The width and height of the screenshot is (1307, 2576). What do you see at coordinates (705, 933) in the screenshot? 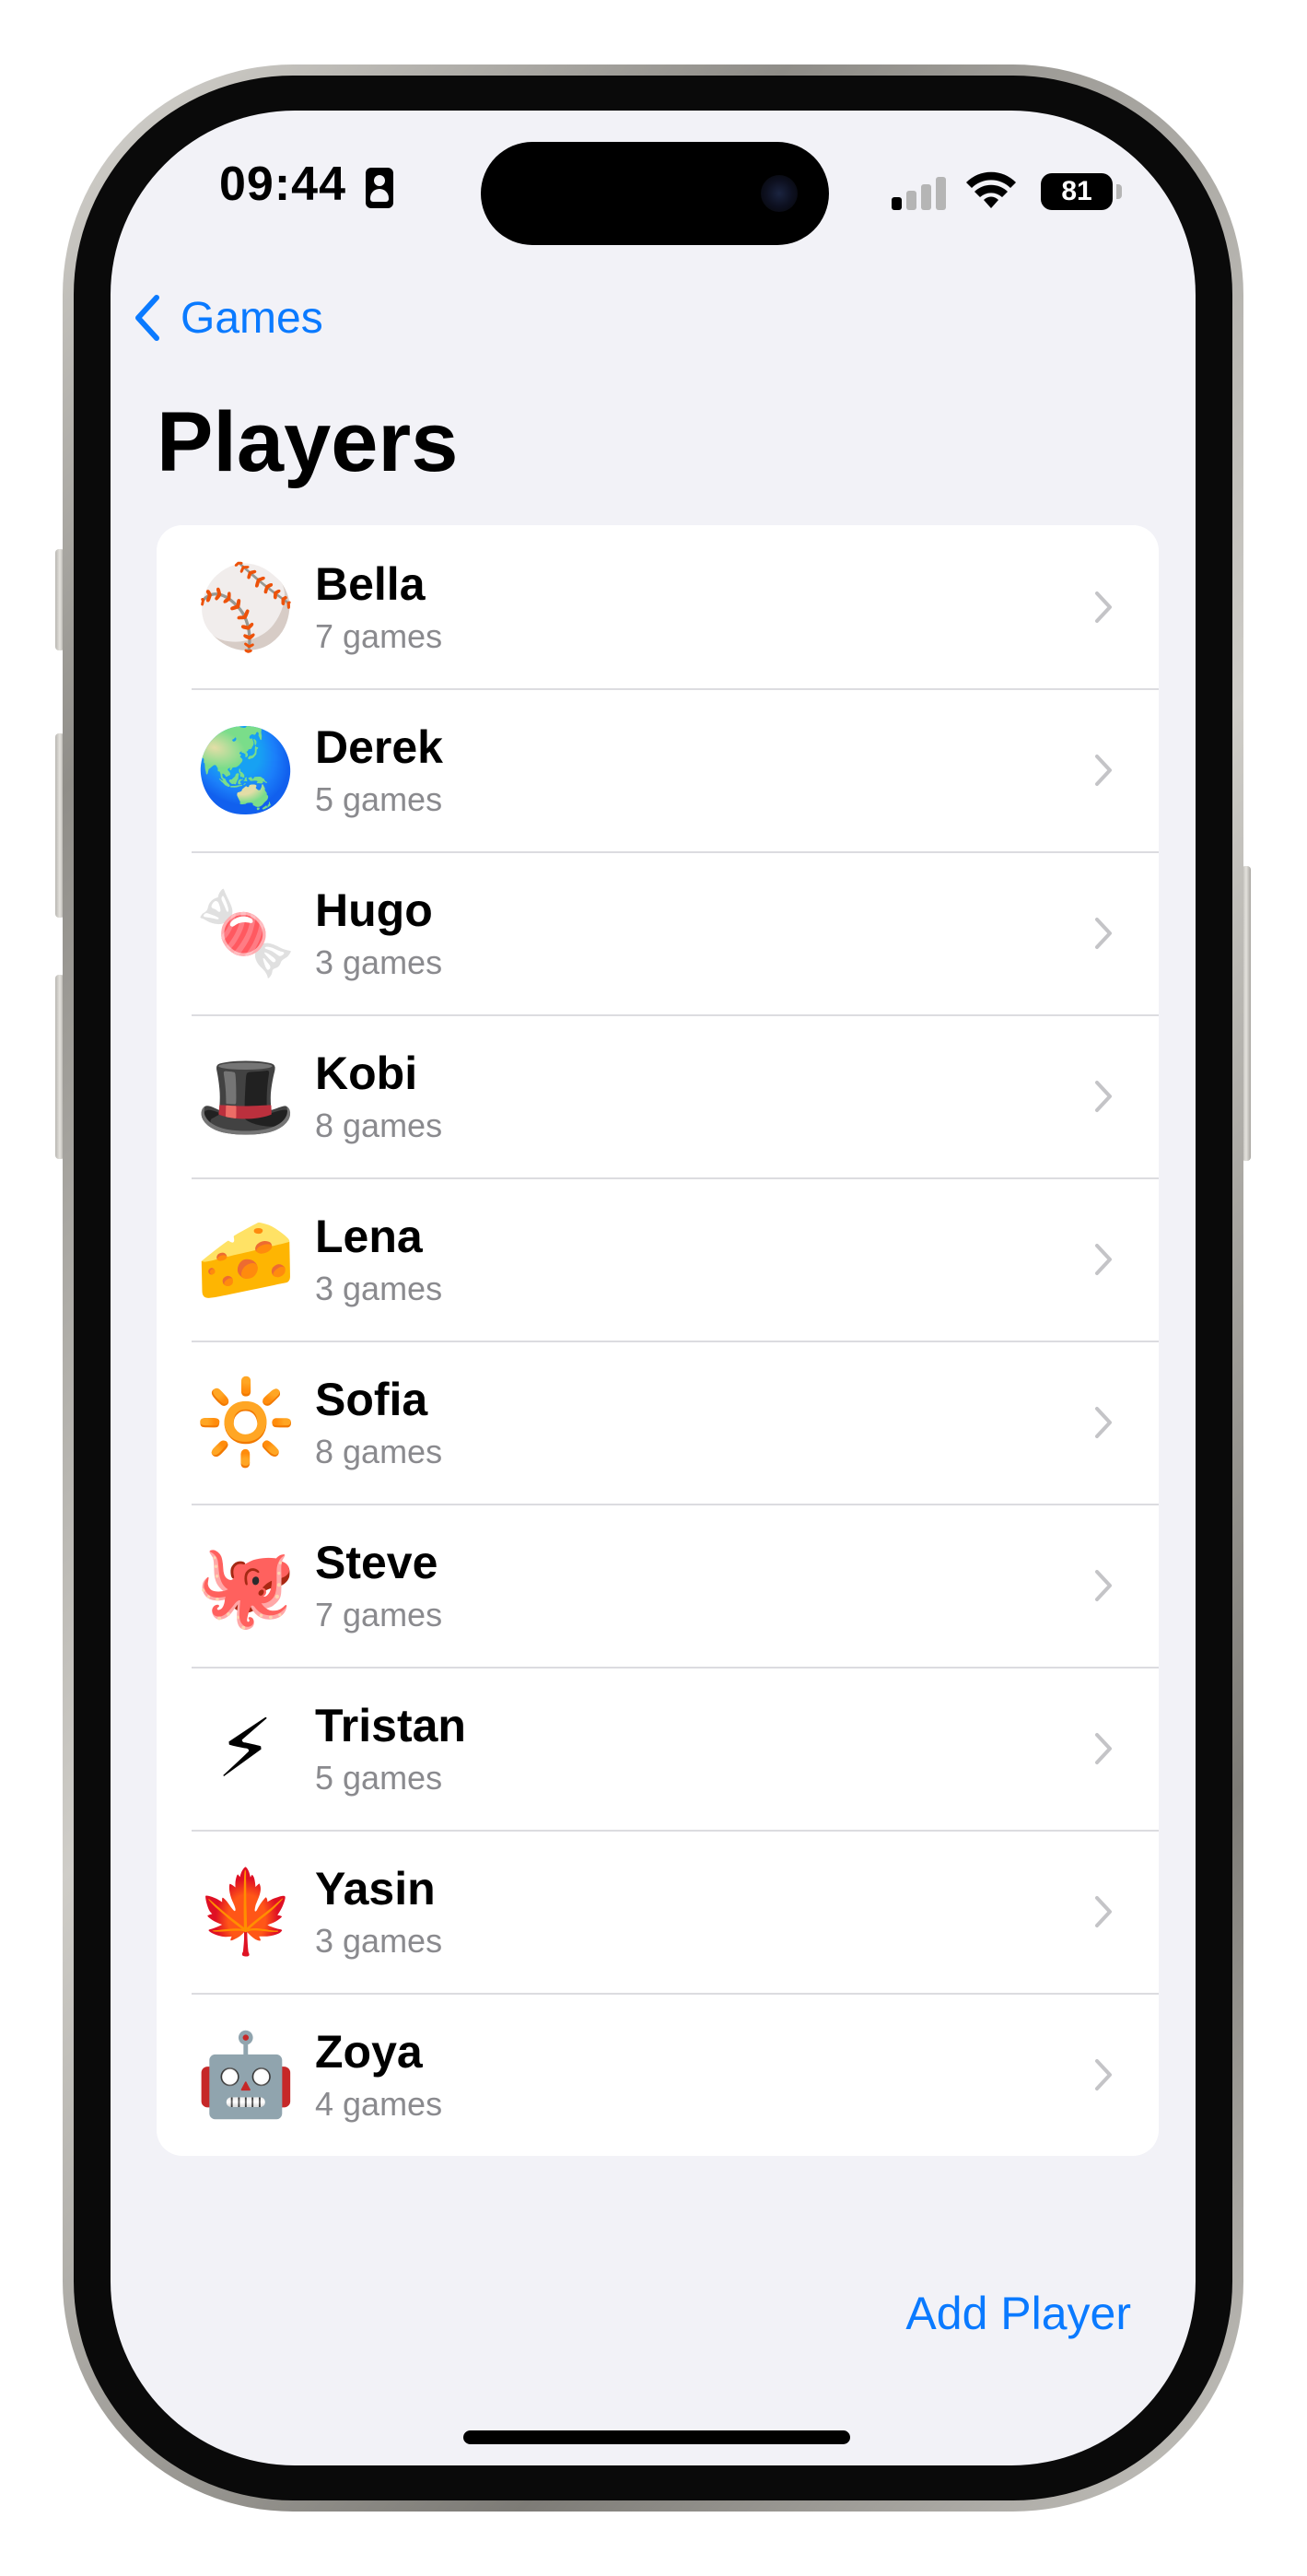
I see `player-info: Hugo 3 games` at bounding box center [705, 933].